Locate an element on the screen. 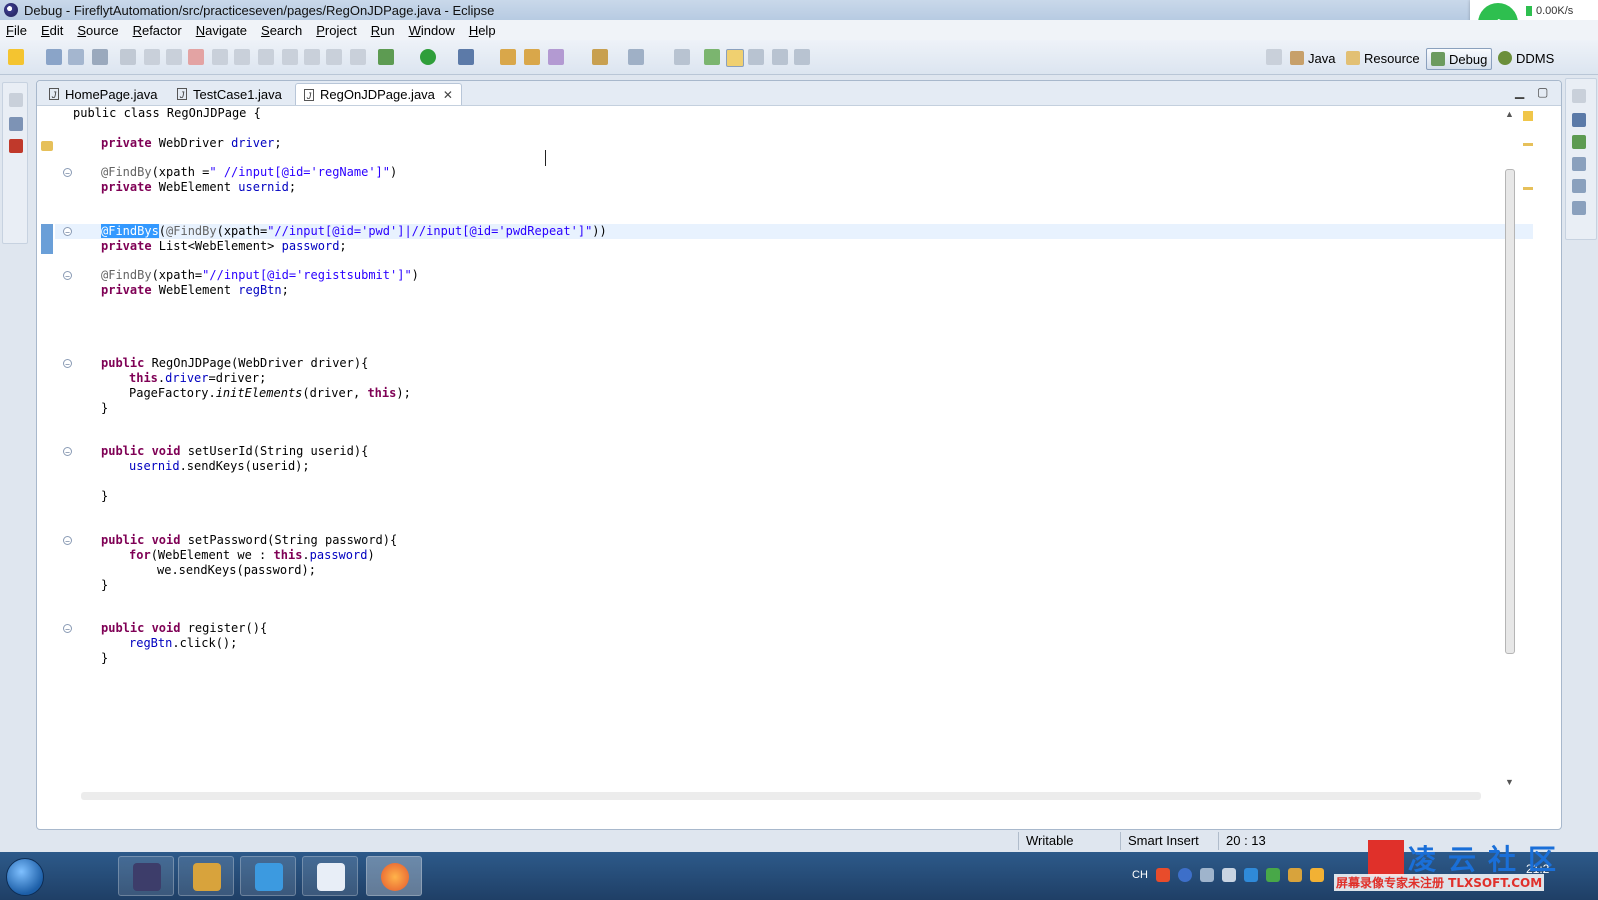 This screenshot has width=1598, height=900. step-return-icon is located at coordinates (266, 57).